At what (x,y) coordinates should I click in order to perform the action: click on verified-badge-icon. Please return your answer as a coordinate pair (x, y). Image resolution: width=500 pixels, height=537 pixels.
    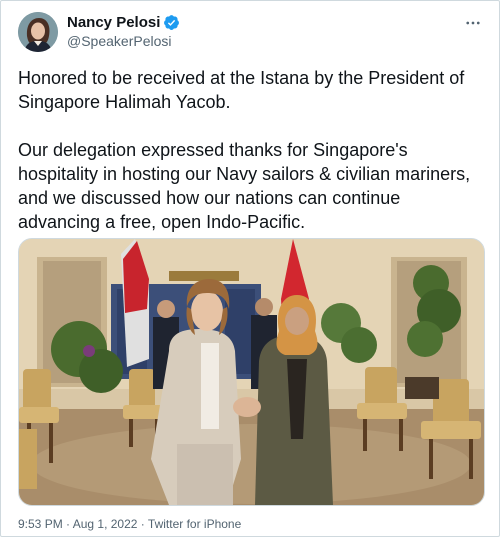
    Looking at the image, I should click on (171, 22).